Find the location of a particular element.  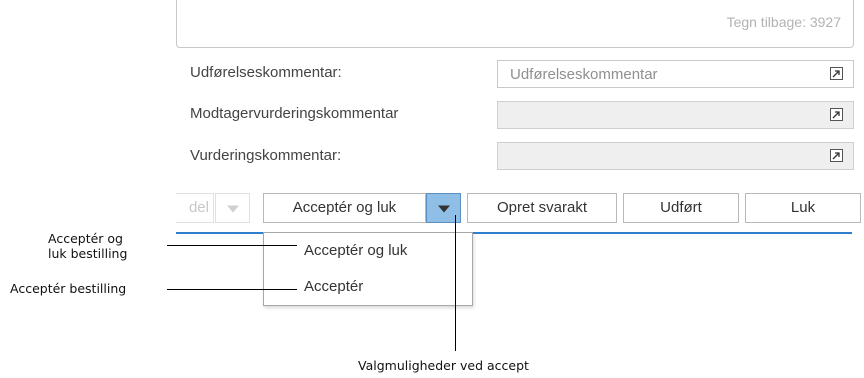

comment-textarea: Tegn tilbage: 3927 is located at coordinates (515, 24).